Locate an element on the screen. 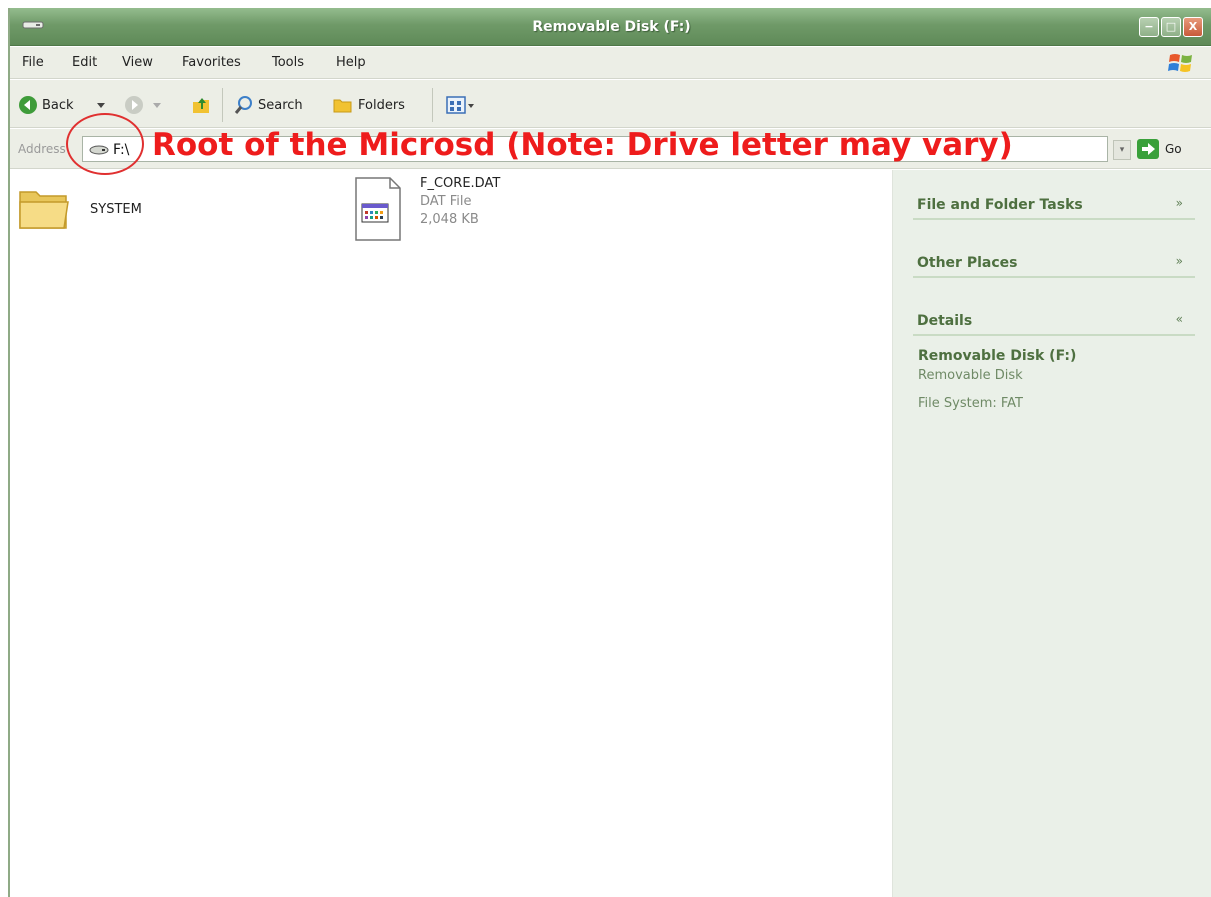 The image size is (1211, 897). go-button: Go is located at coordinates (1159, 149).